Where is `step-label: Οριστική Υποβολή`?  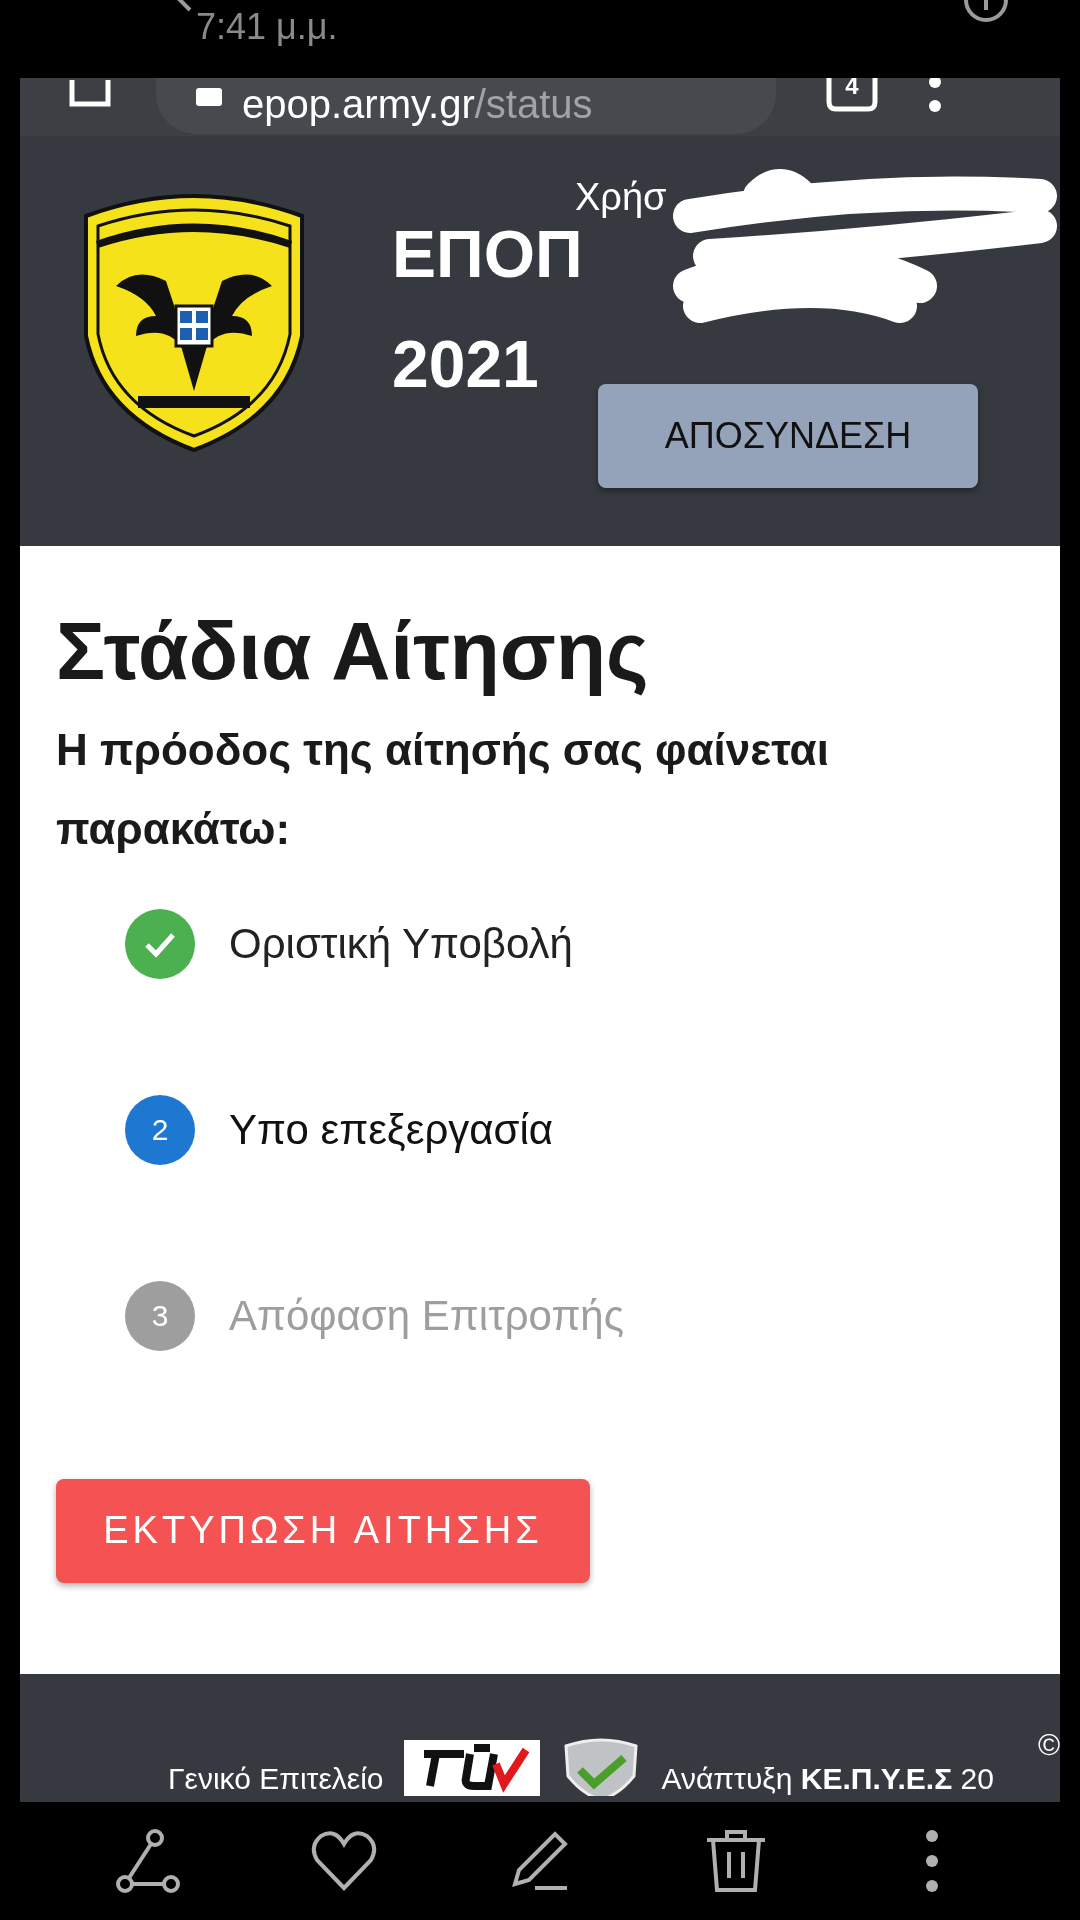
step-label: Οριστική Υποβολή is located at coordinates (401, 943).